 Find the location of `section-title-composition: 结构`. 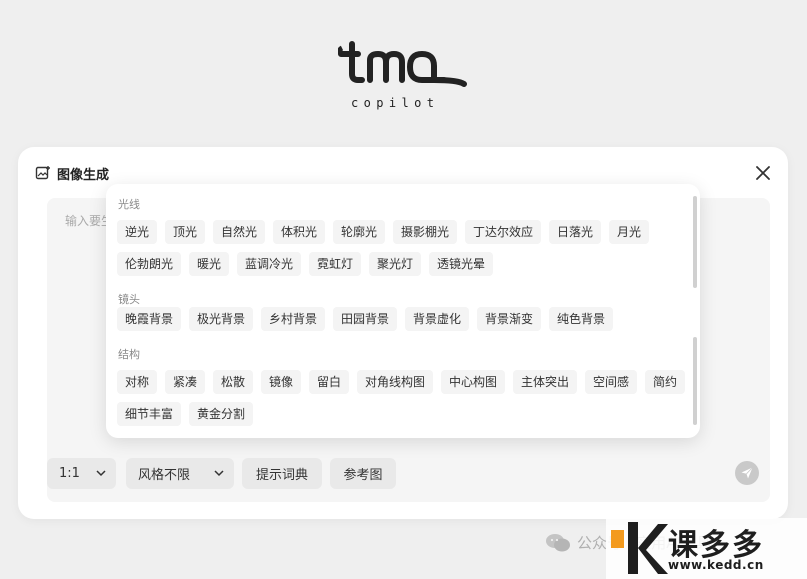

section-title-composition: 结构 is located at coordinates (129, 354).